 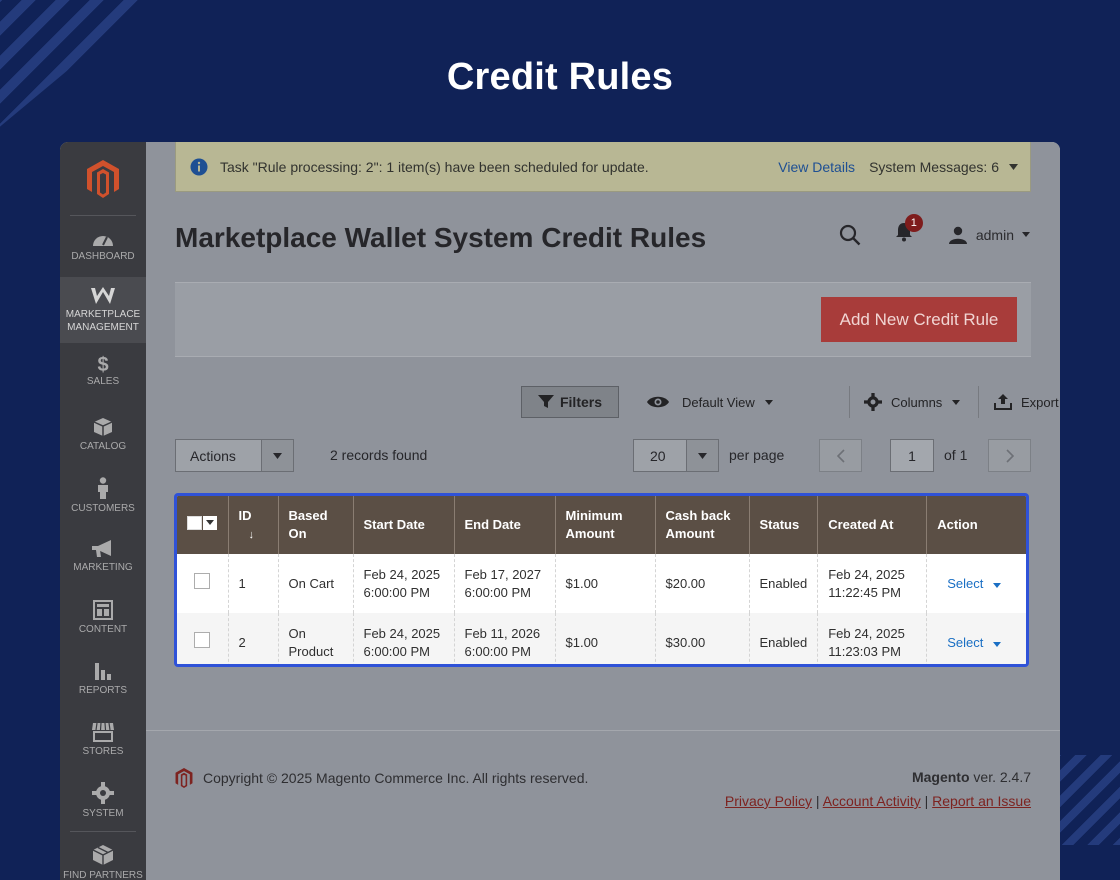 I want to click on columns-dropdown: Columns, so click(x=912, y=402).